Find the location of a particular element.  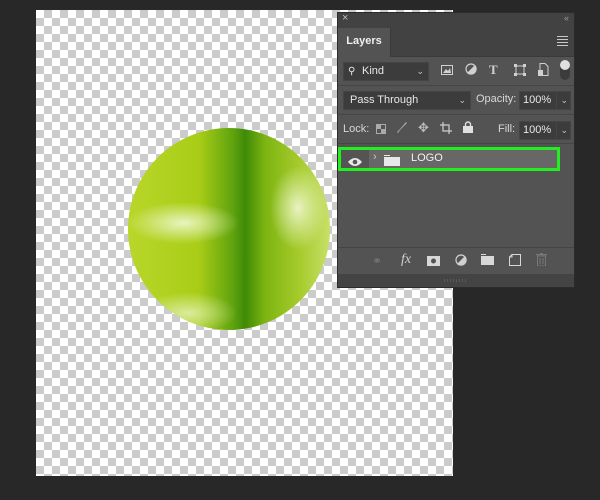

eye-icon is located at coordinates (355, 163).